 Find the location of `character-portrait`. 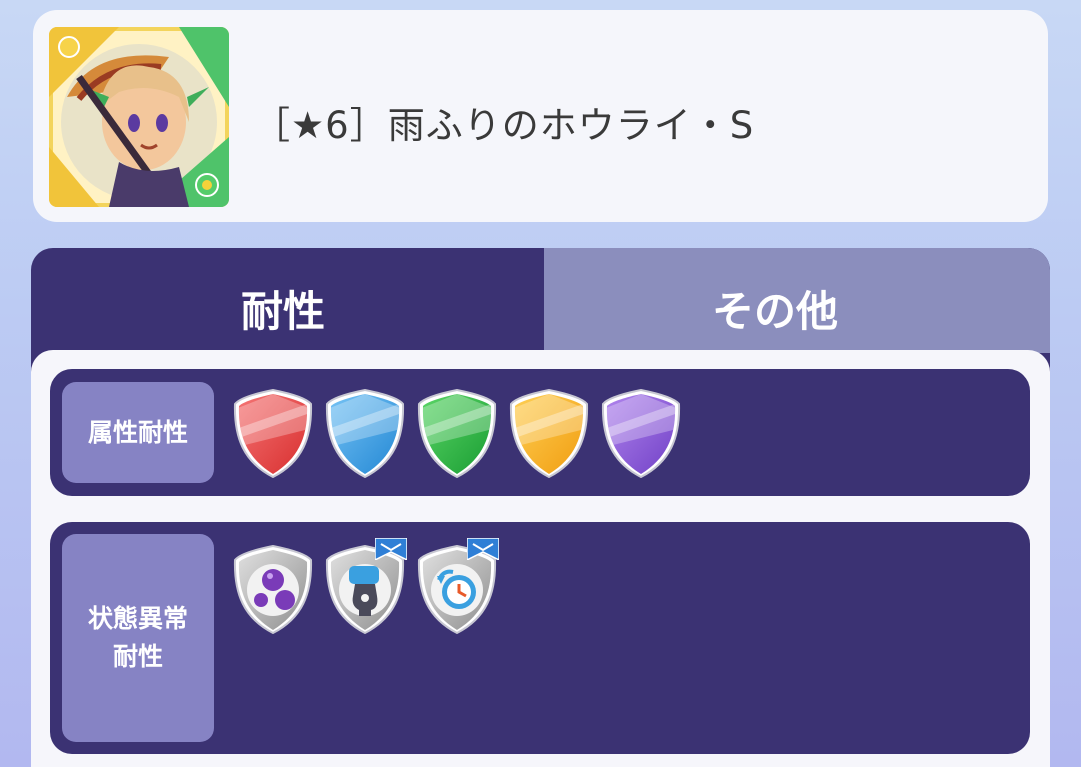

character-portrait is located at coordinates (139, 117).